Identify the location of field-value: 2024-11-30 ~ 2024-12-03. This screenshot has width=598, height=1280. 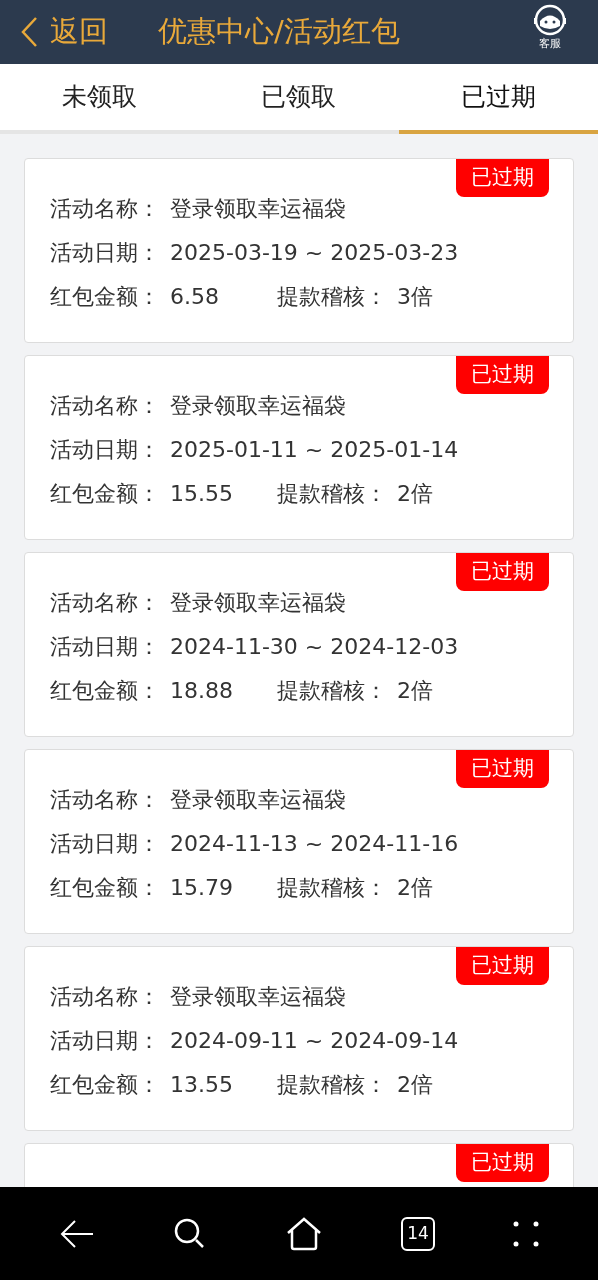
(314, 646).